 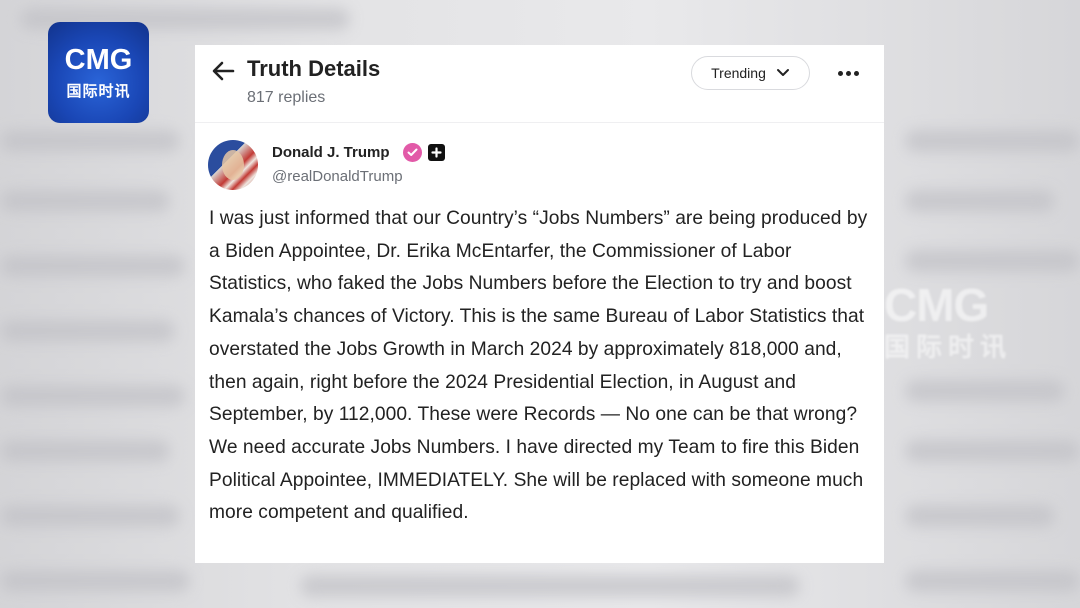 What do you see at coordinates (948, 320) in the screenshot?
I see `background-watermark: CMG 国际时讯` at bounding box center [948, 320].